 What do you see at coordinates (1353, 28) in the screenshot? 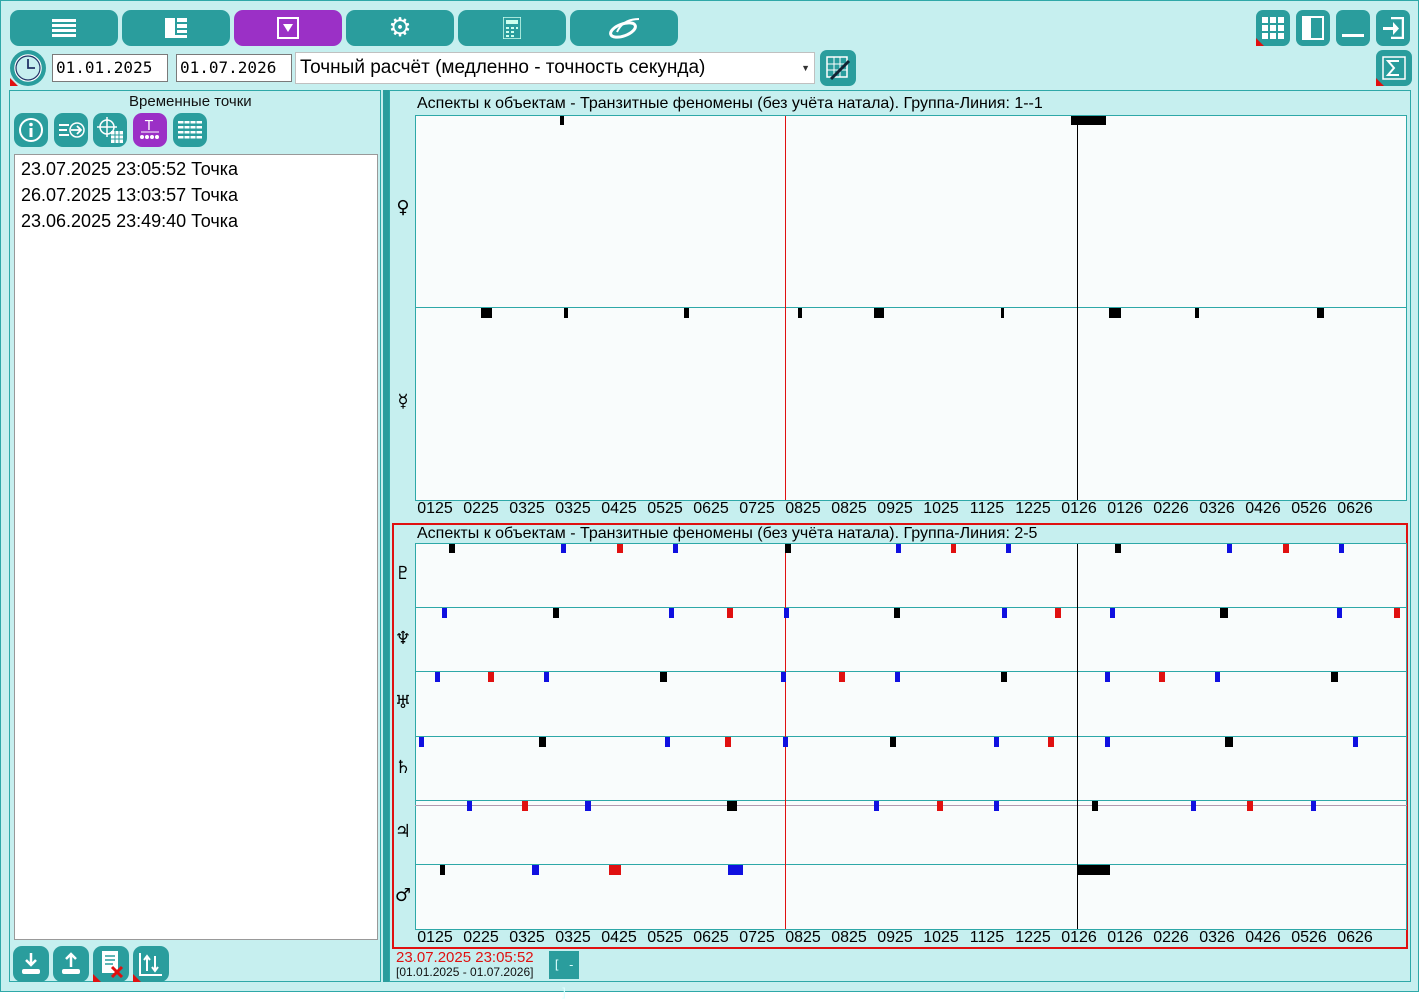
I see `minimize-button` at bounding box center [1353, 28].